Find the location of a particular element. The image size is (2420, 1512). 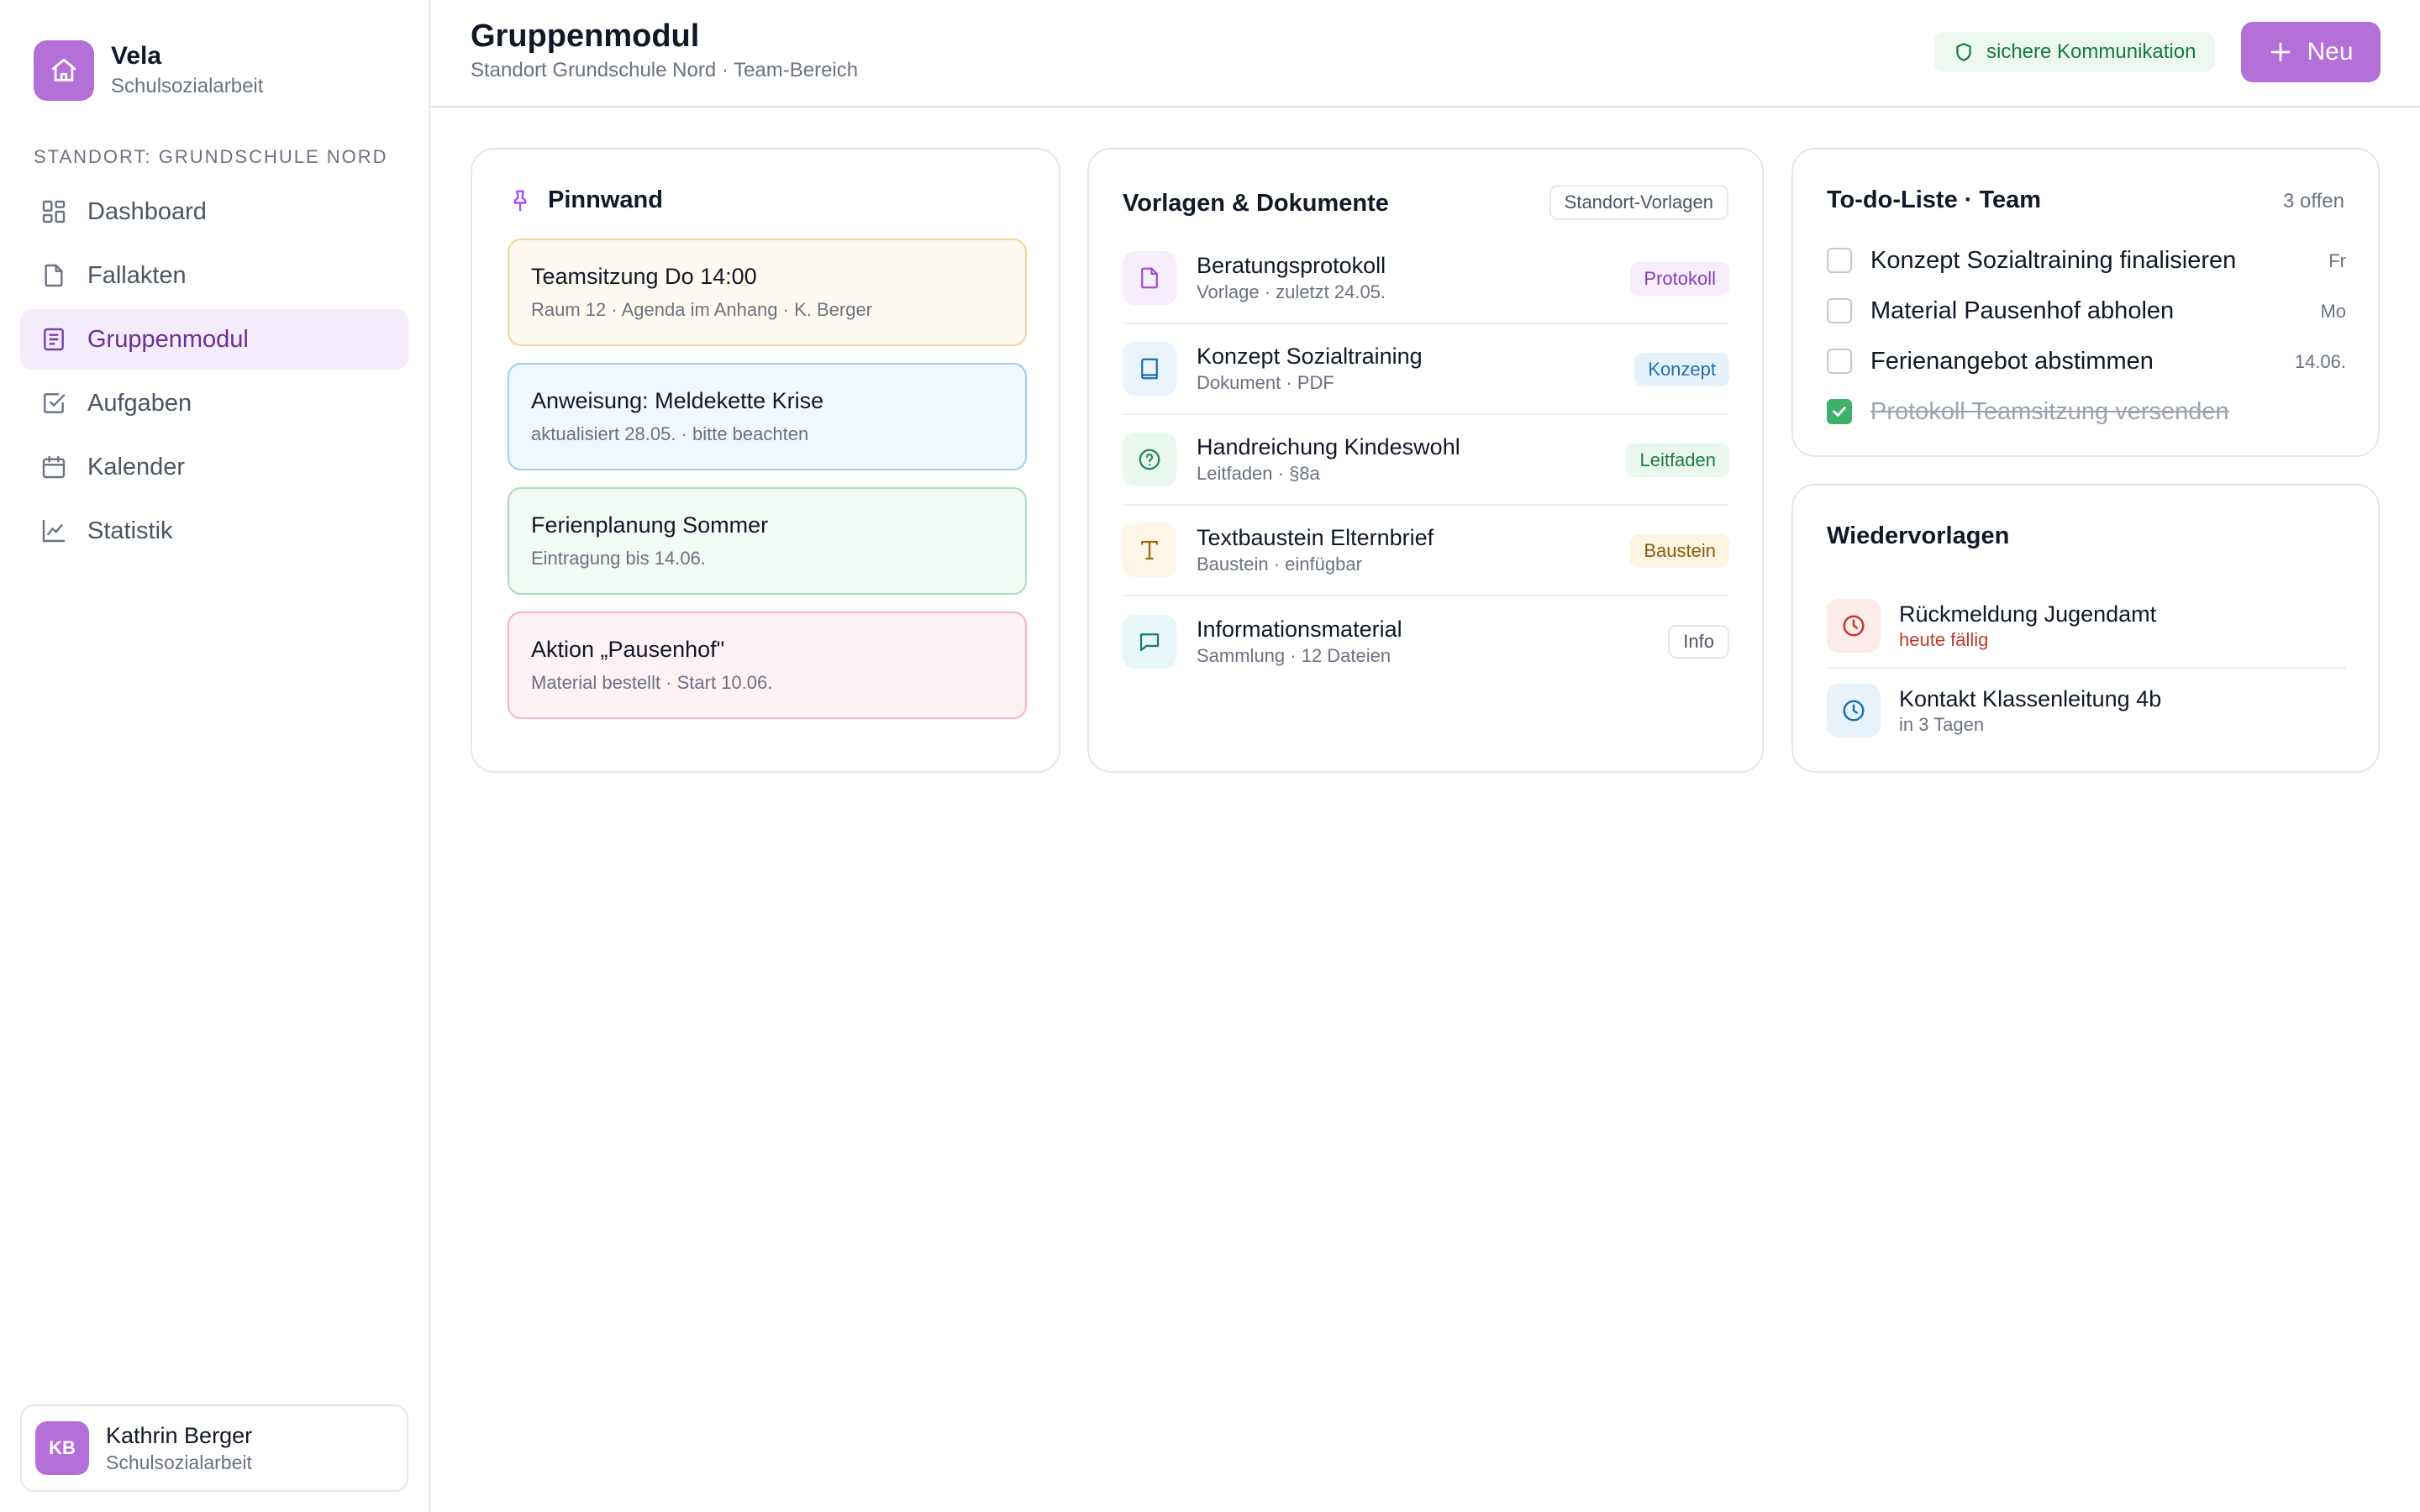

book-icon is located at coordinates (1149, 369).